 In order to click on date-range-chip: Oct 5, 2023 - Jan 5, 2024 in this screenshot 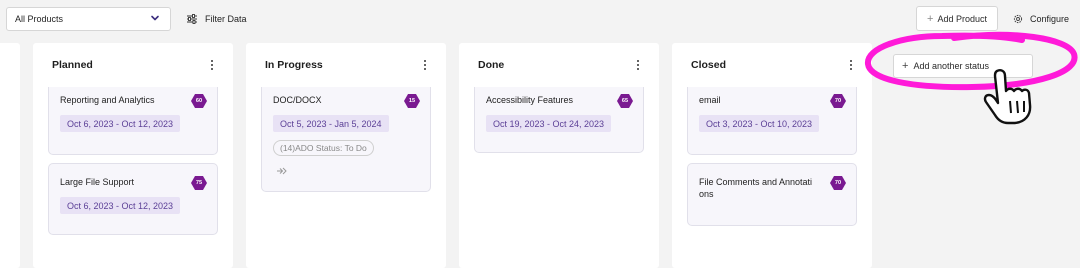, I will do `click(331, 123)`.